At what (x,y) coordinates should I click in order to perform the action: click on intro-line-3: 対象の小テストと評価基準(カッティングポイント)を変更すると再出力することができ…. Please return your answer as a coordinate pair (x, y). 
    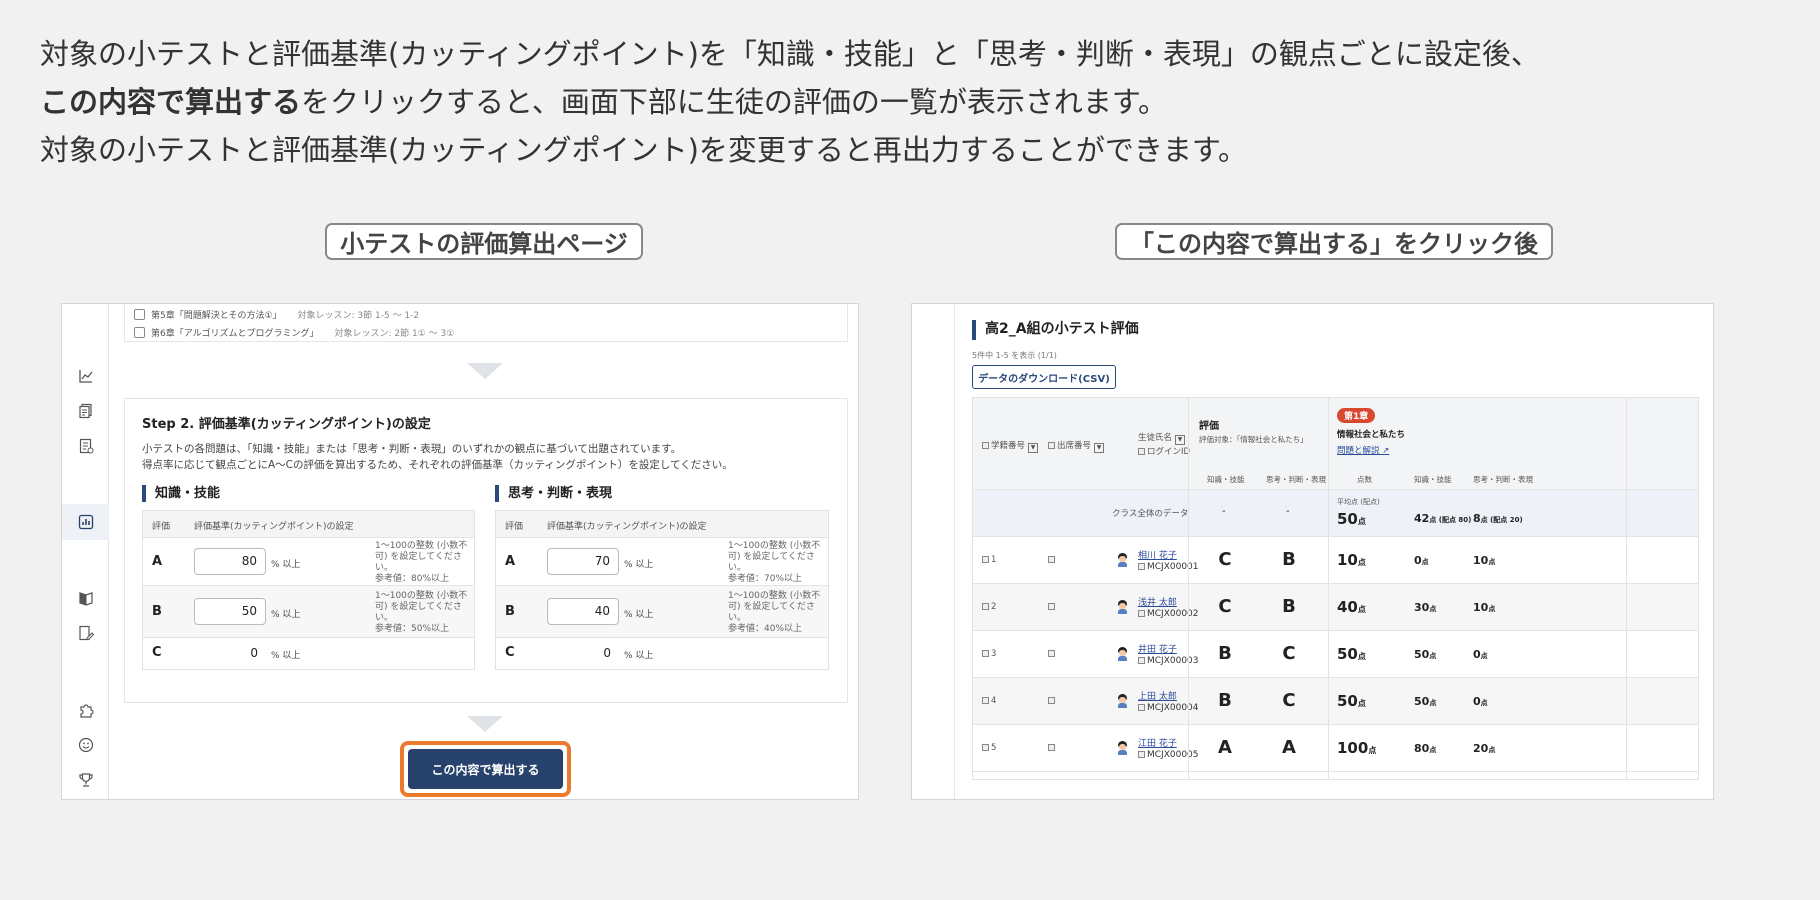
    Looking at the image, I should click on (643, 150).